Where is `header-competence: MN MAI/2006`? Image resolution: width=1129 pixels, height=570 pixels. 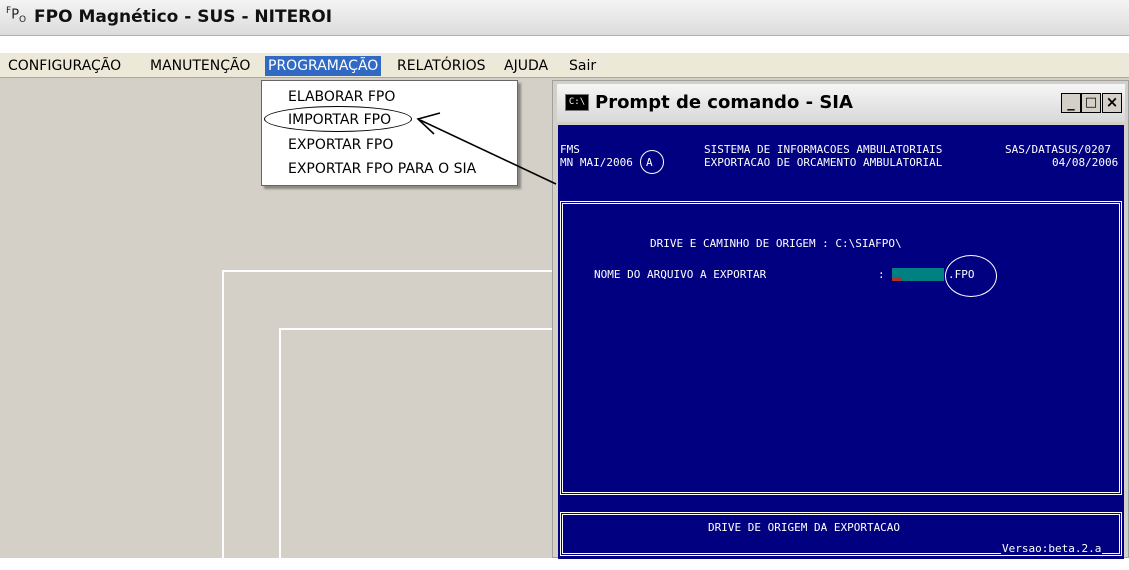
header-competence: MN MAI/2006 is located at coordinates (596, 162).